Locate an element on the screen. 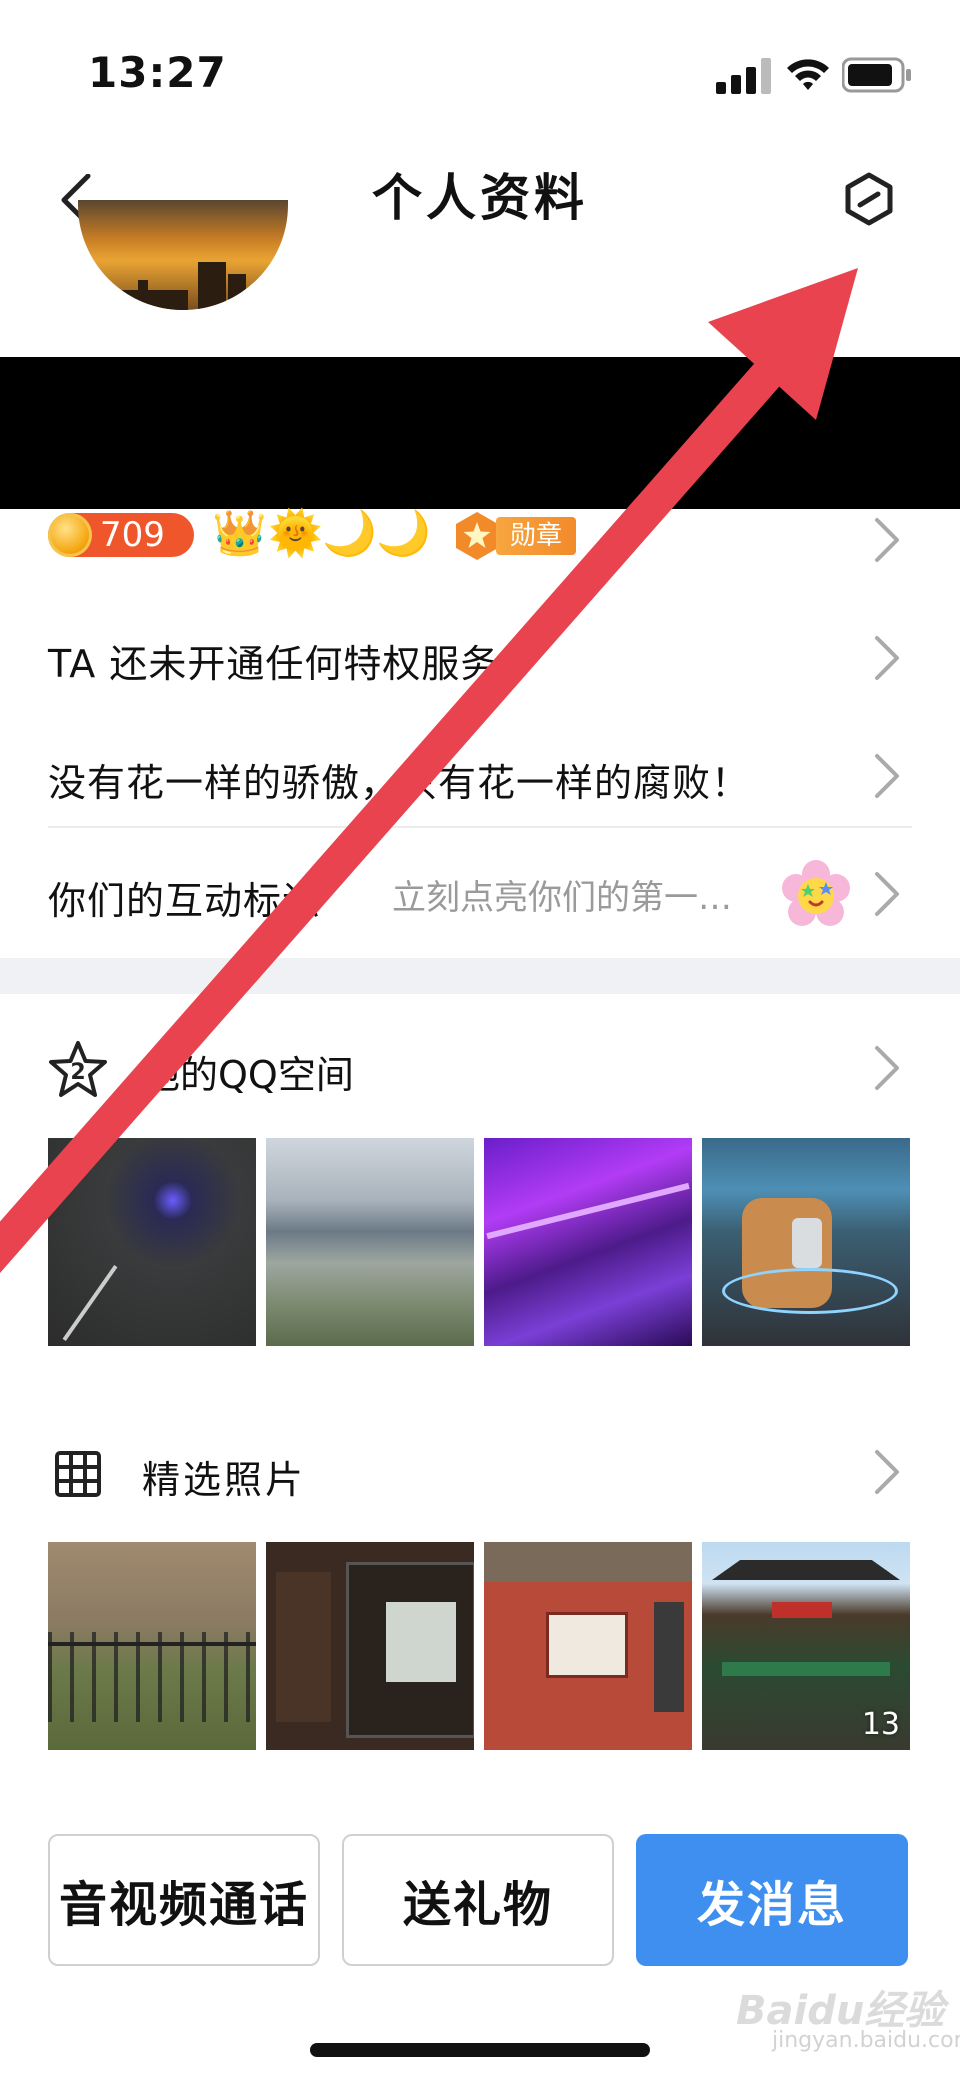 The width and height of the screenshot is (960, 2079). grid-icon is located at coordinates (78, 1474).